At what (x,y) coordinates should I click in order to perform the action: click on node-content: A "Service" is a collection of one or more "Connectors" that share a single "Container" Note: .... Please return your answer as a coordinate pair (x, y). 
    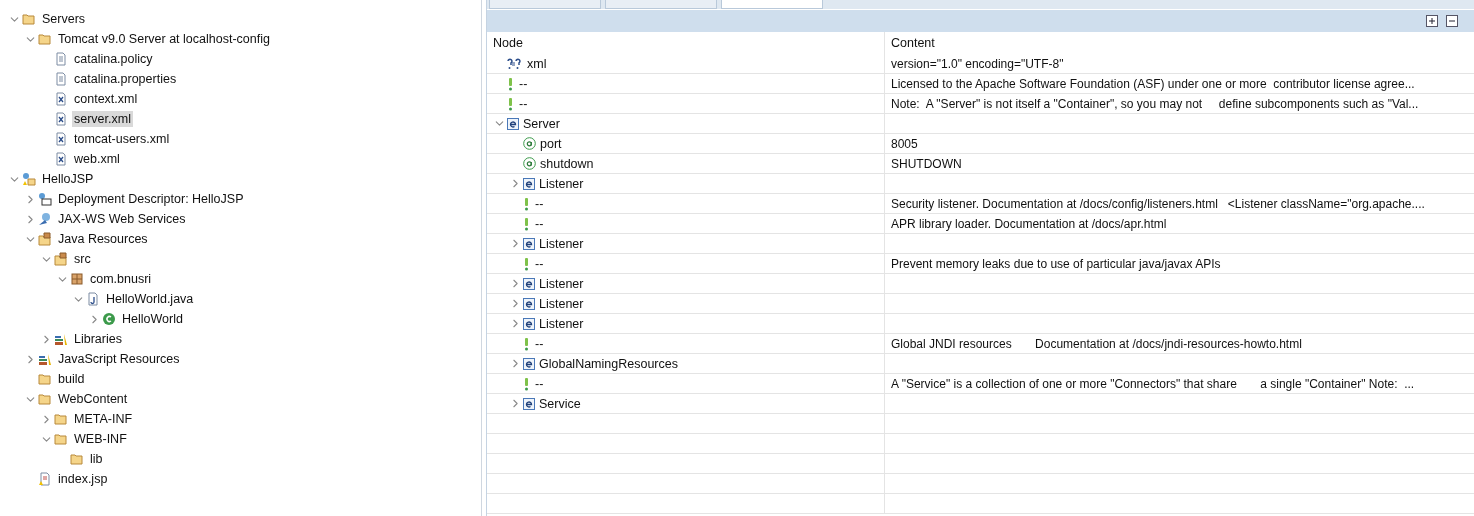
    Looking at the image, I should click on (1152, 383).